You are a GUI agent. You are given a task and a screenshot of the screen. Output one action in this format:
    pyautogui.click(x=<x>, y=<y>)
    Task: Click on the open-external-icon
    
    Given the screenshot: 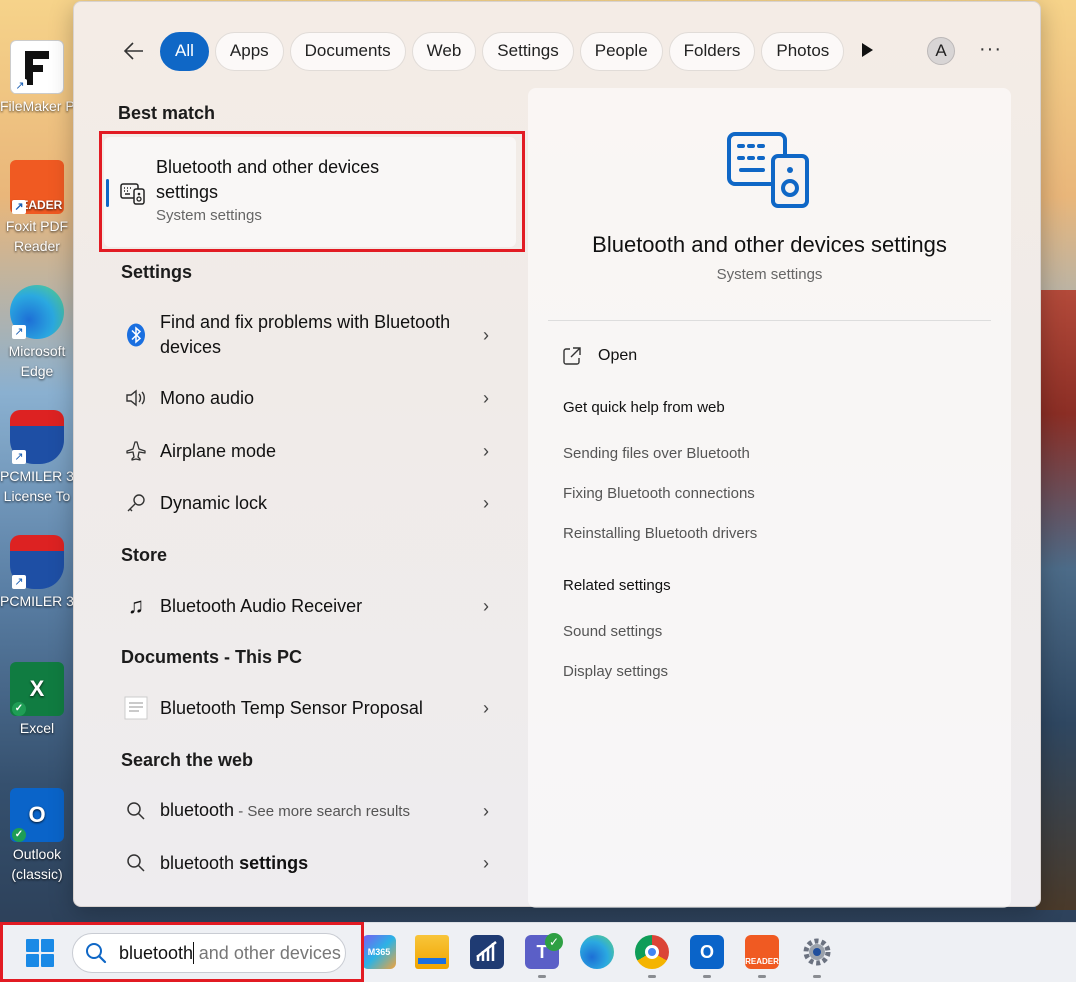 What is the action you would take?
    pyautogui.click(x=572, y=356)
    